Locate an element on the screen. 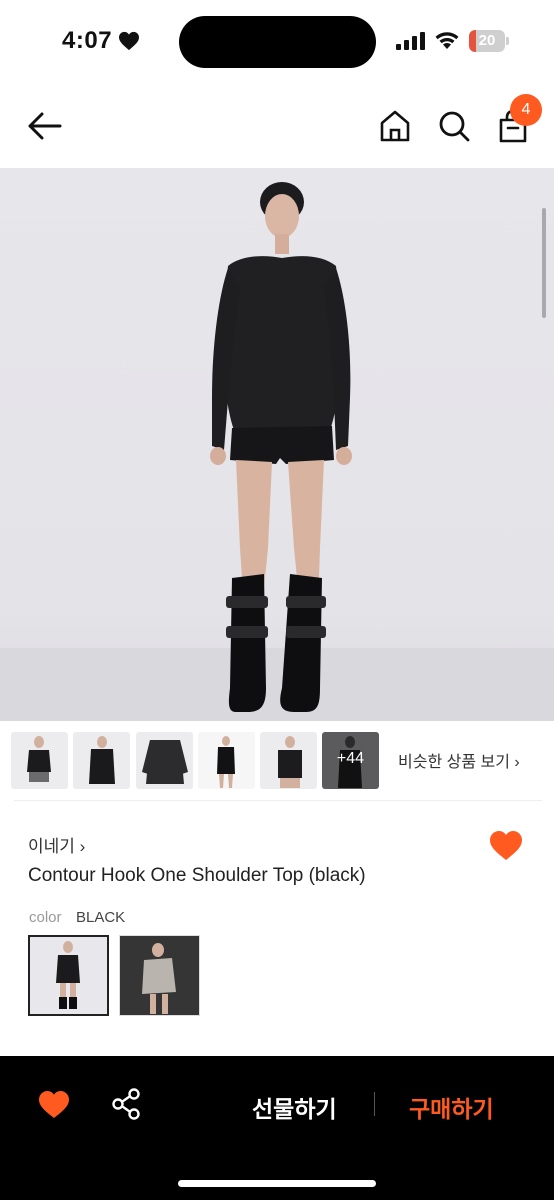 The width and height of the screenshot is (554, 1200). thumbnail-3-image is located at coordinates (165, 762).